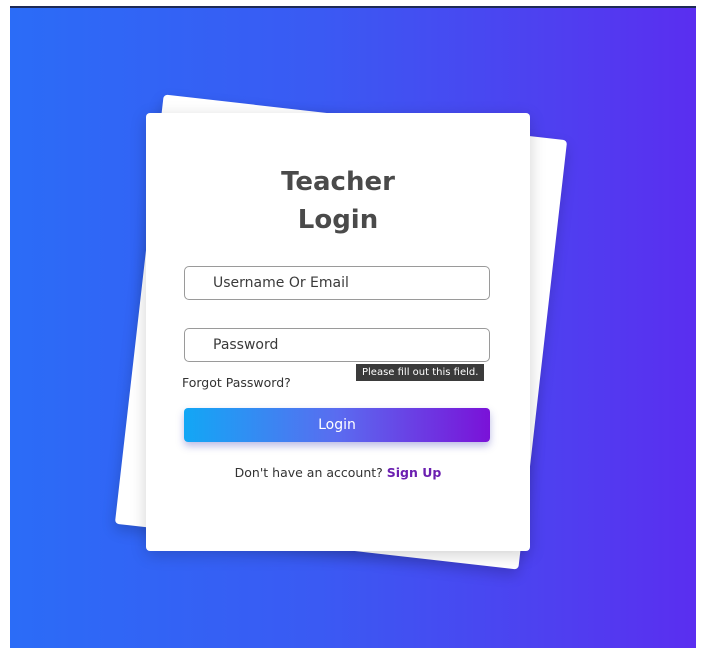 Image resolution: width=703 pixels, height=654 pixels. Describe the element at coordinates (338, 201) in the screenshot. I see `page-title: Teacher Login` at that location.